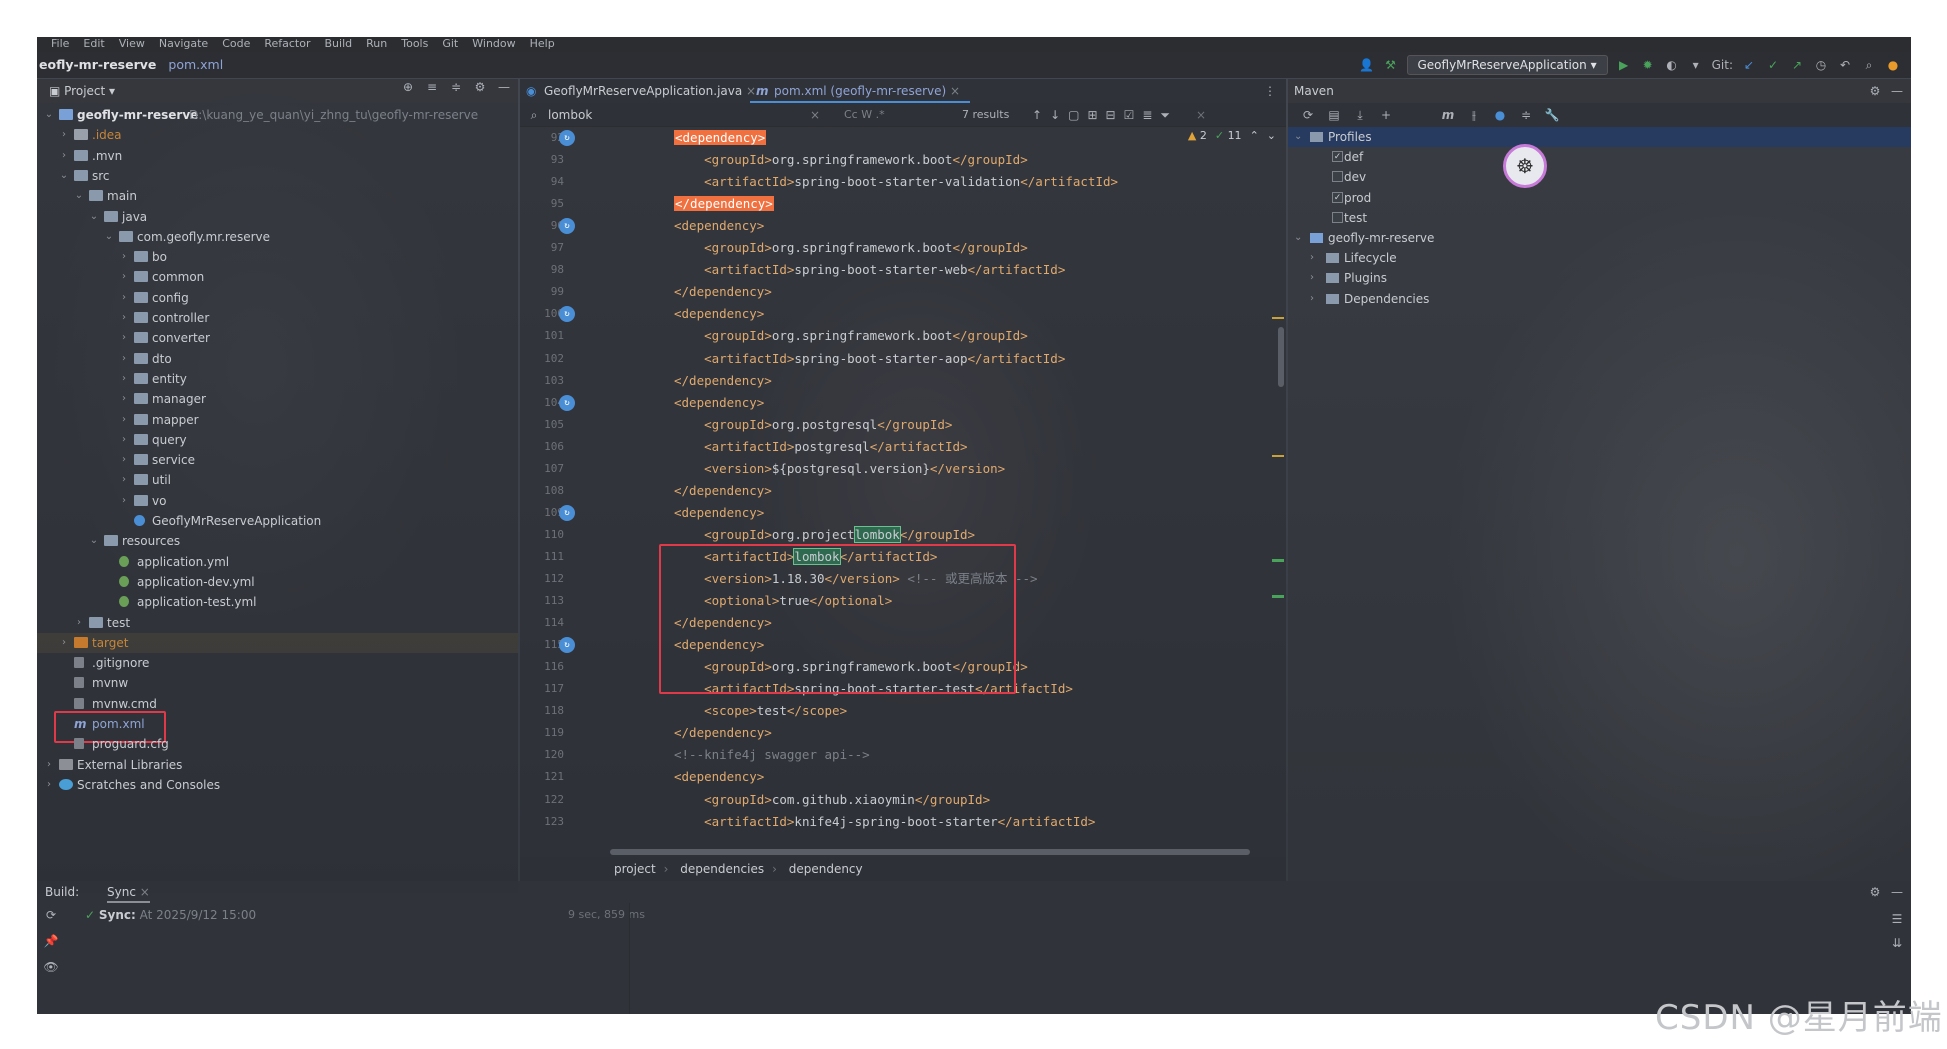 This screenshot has width=1947, height=1049. Describe the element at coordinates (544, 159) in the screenshot. I see `line-number: 93` at that location.